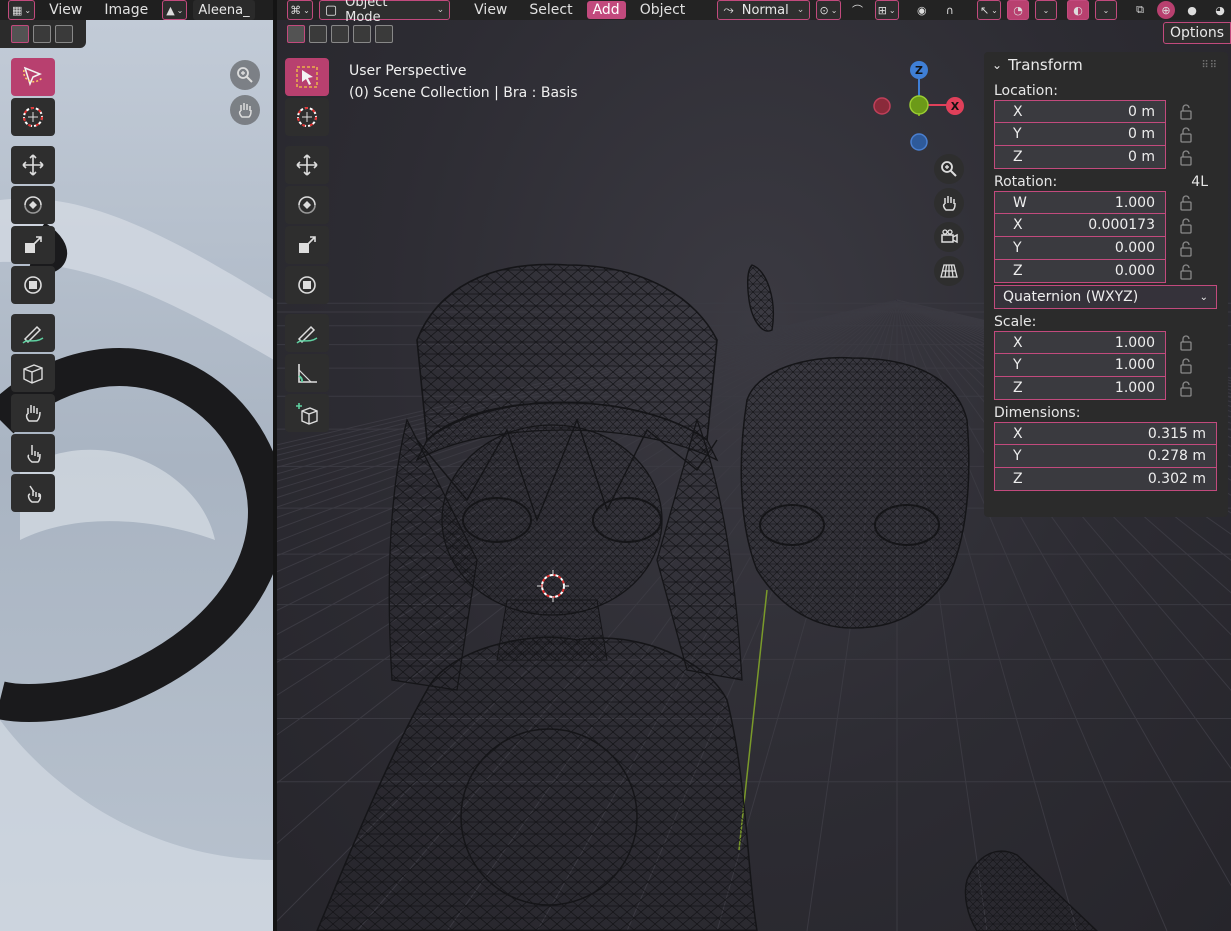 This screenshot has height=931, width=1231. Describe the element at coordinates (764, 10) in the screenshot. I see `orientation-dropdown: ⤳ Normal ⌄` at that location.